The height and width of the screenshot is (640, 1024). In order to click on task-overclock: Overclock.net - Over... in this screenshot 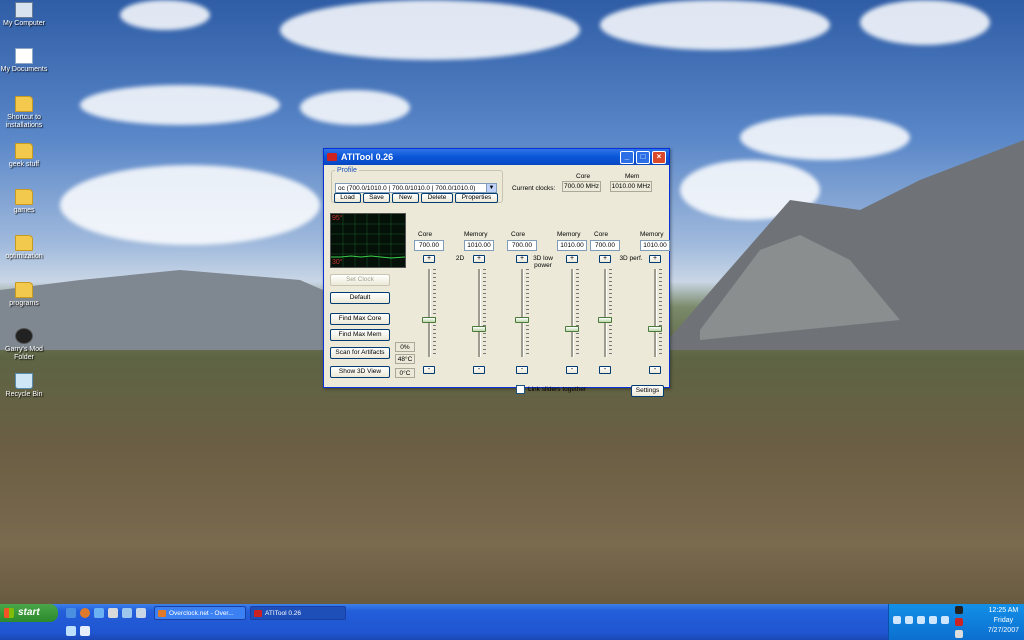, I will do `click(200, 613)`.